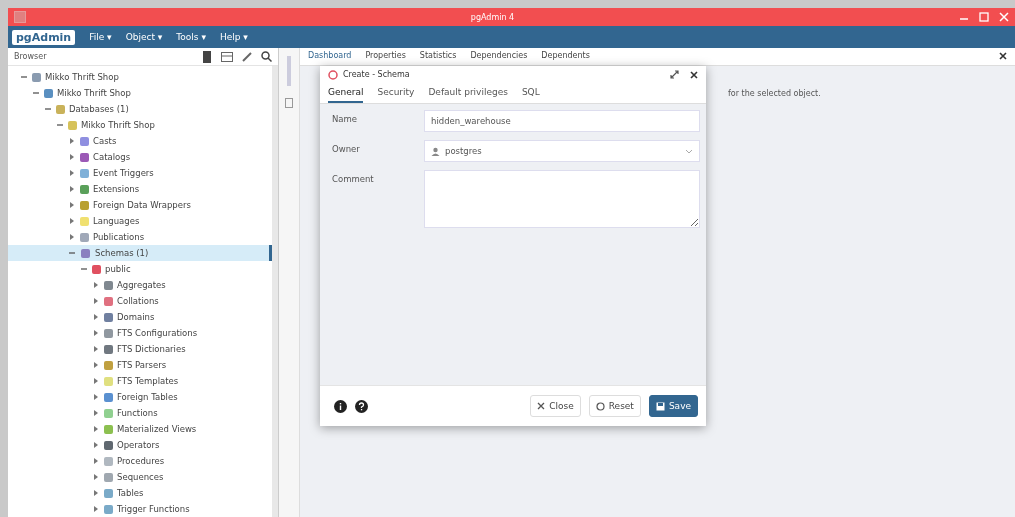  What do you see at coordinates (660, 406) in the screenshot?
I see `save-icon` at bounding box center [660, 406].